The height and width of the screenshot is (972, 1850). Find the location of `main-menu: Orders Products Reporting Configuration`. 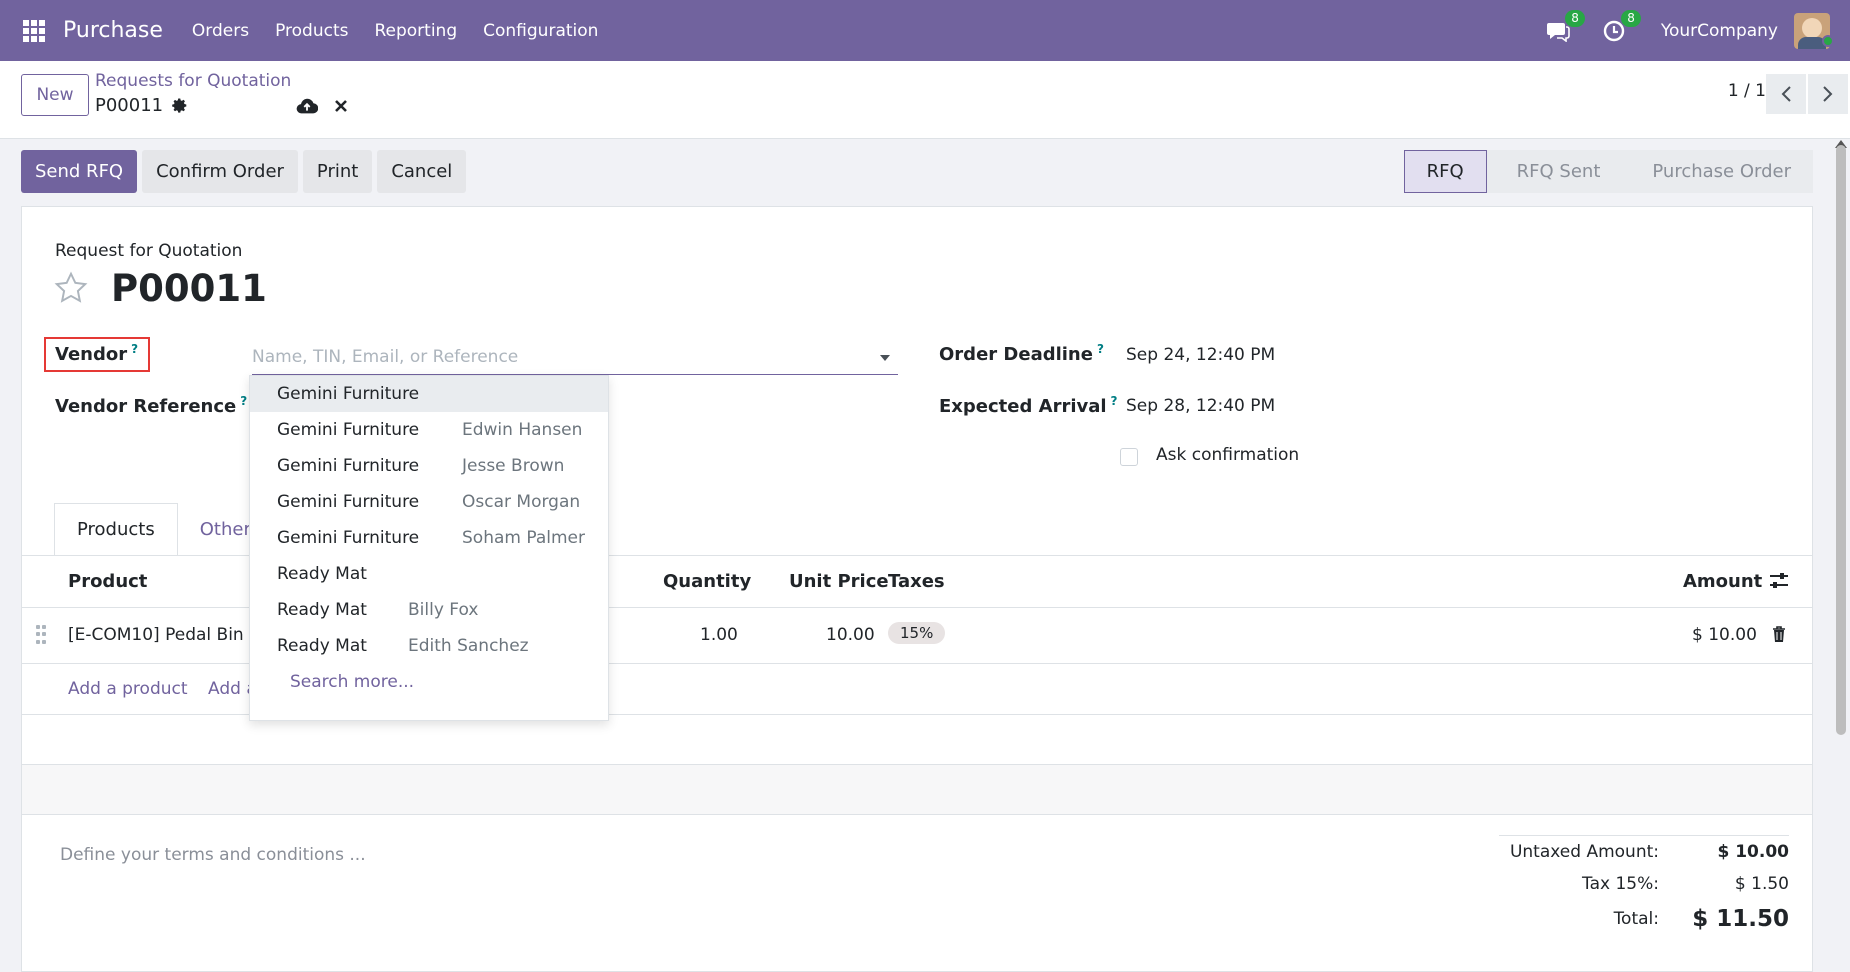

main-menu: Orders Products Reporting Configuration is located at coordinates (395, 31).